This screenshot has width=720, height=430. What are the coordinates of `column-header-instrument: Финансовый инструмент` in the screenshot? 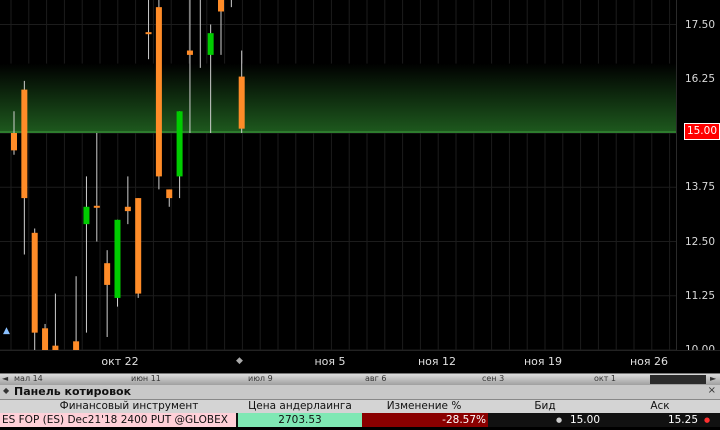 It's located at (129, 406).